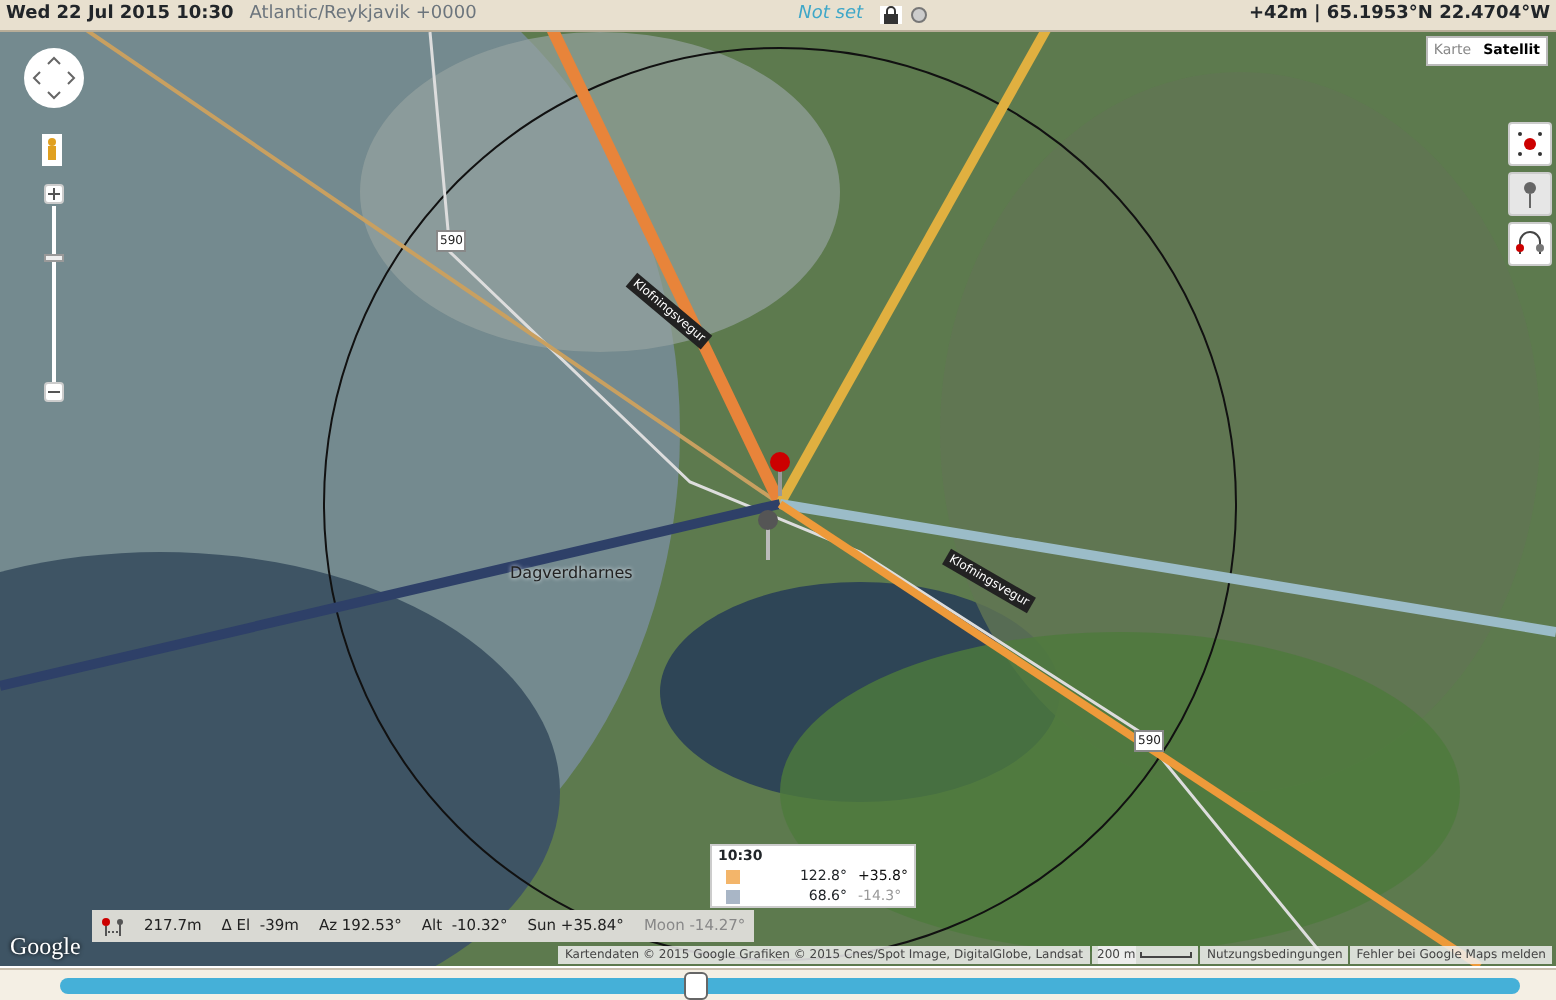 This screenshot has height=1000, width=1556. I want to click on coordinates: +42m | 65.1953°N 22.4704°W, so click(1399, 14).